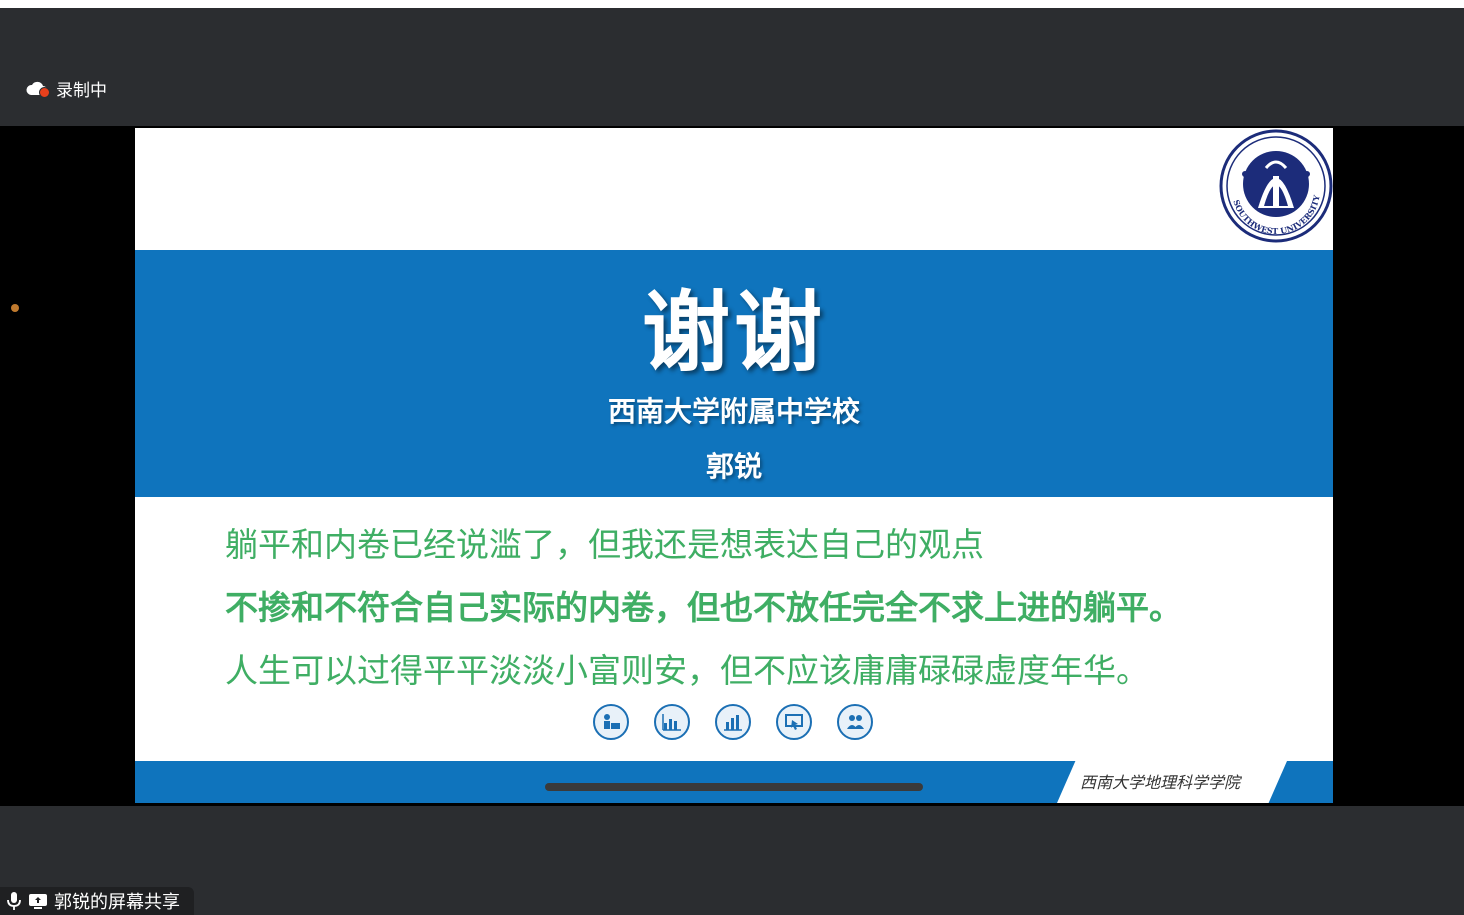 This screenshot has width=1464, height=915. What do you see at coordinates (1160, 782) in the screenshot?
I see `footer-label: 西南大学地理科学学院` at bounding box center [1160, 782].